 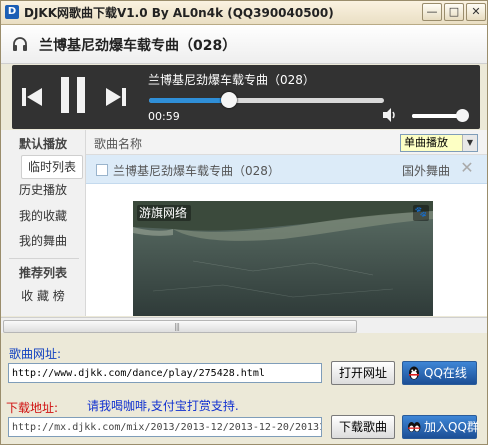 I want to click on volume-slider, so click(x=441, y=115).